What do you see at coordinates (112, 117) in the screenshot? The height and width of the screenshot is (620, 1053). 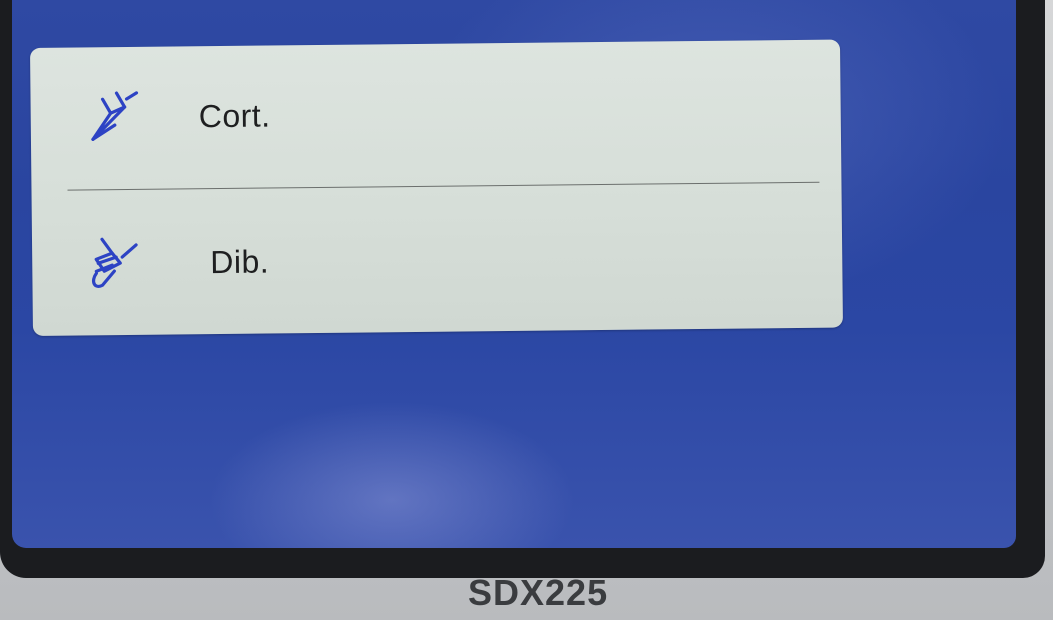 I see `cutting-blade-icon` at bounding box center [112, 117].